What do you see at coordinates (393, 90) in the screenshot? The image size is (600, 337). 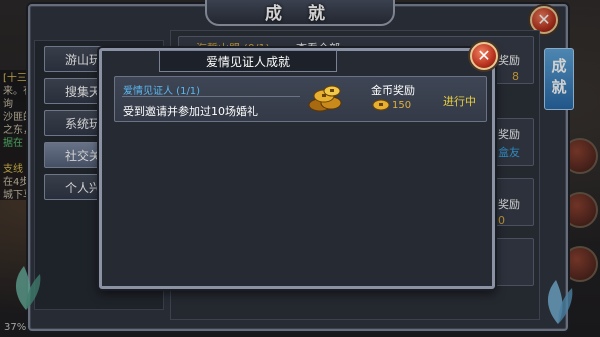 I see `reward-label: 金币奖励` at bounding box center [393, 90].